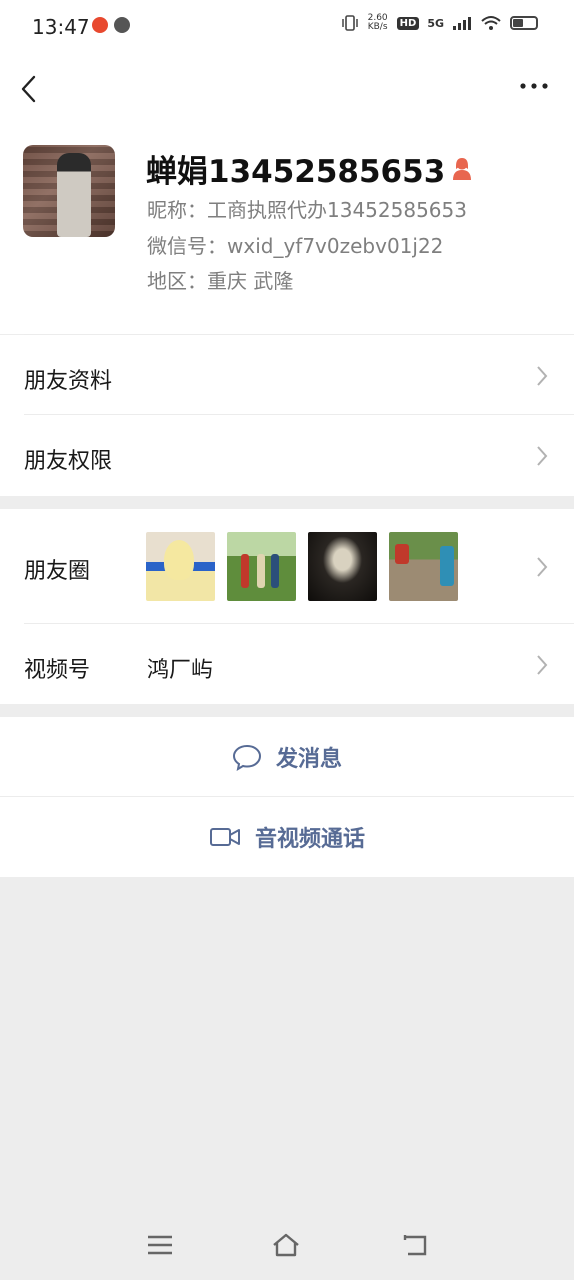 The height and width of the screenshot is (1280, 574). What do you see at coordinates (287, 27) in the screenshot?
I see `status-bar: 13:47 2.60 KB/s HD 5G` at bounding box center [287, 27].